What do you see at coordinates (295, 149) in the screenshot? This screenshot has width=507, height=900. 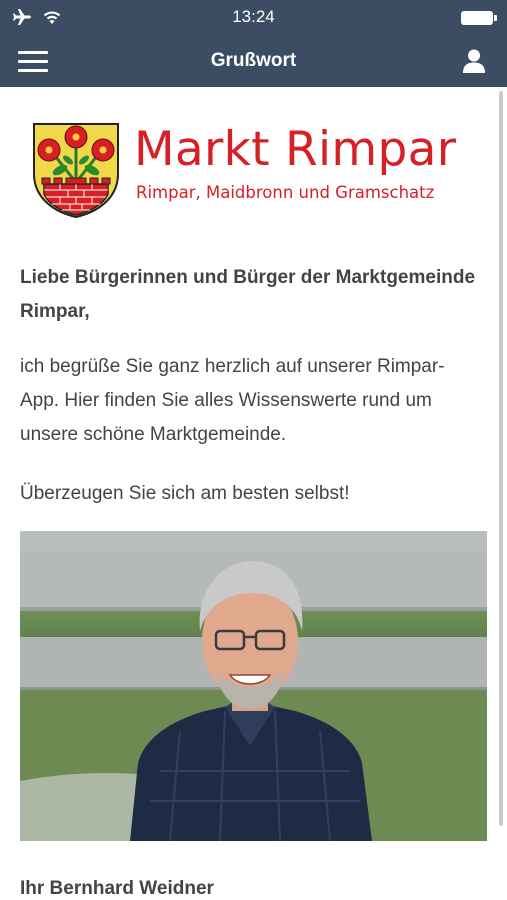 I see `logo-title: Markt Rimpar` at bounding box center [295, 149].